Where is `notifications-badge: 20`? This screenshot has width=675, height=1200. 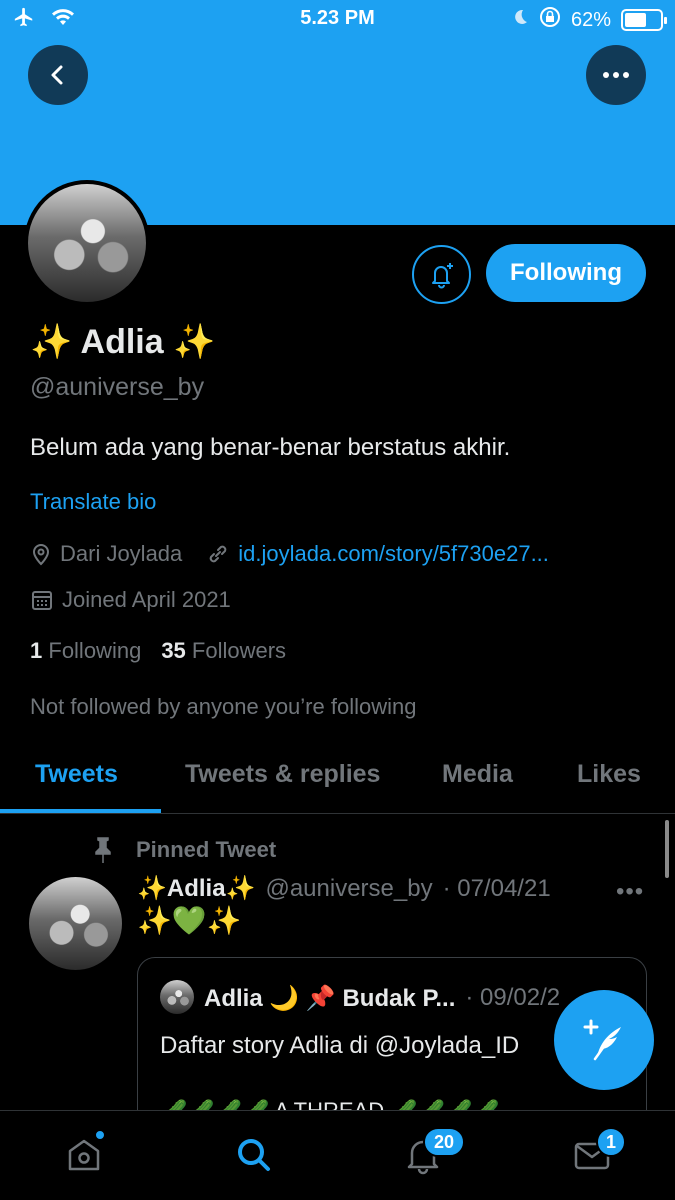 notifications-badge: 20 is located at coordinates (444, 1142).